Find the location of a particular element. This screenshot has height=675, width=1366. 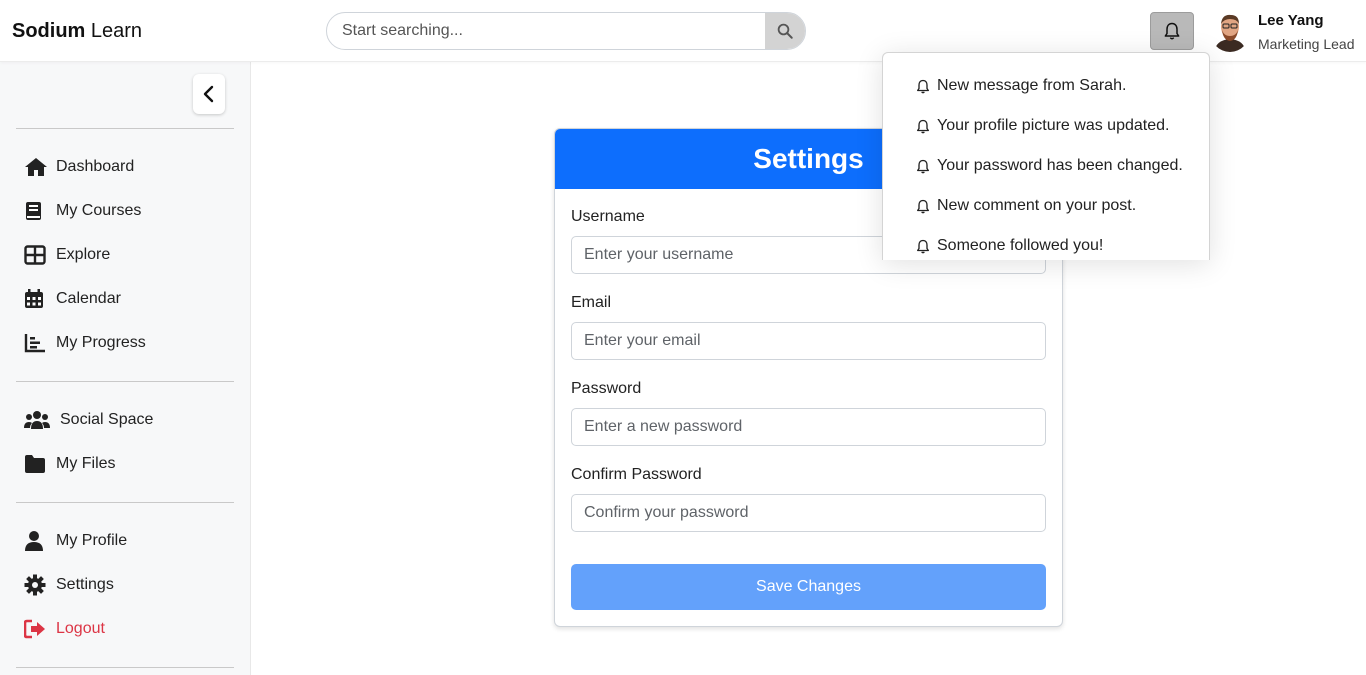

sidebar-item-social-space: Social Space is located at coordinates (88, 420).